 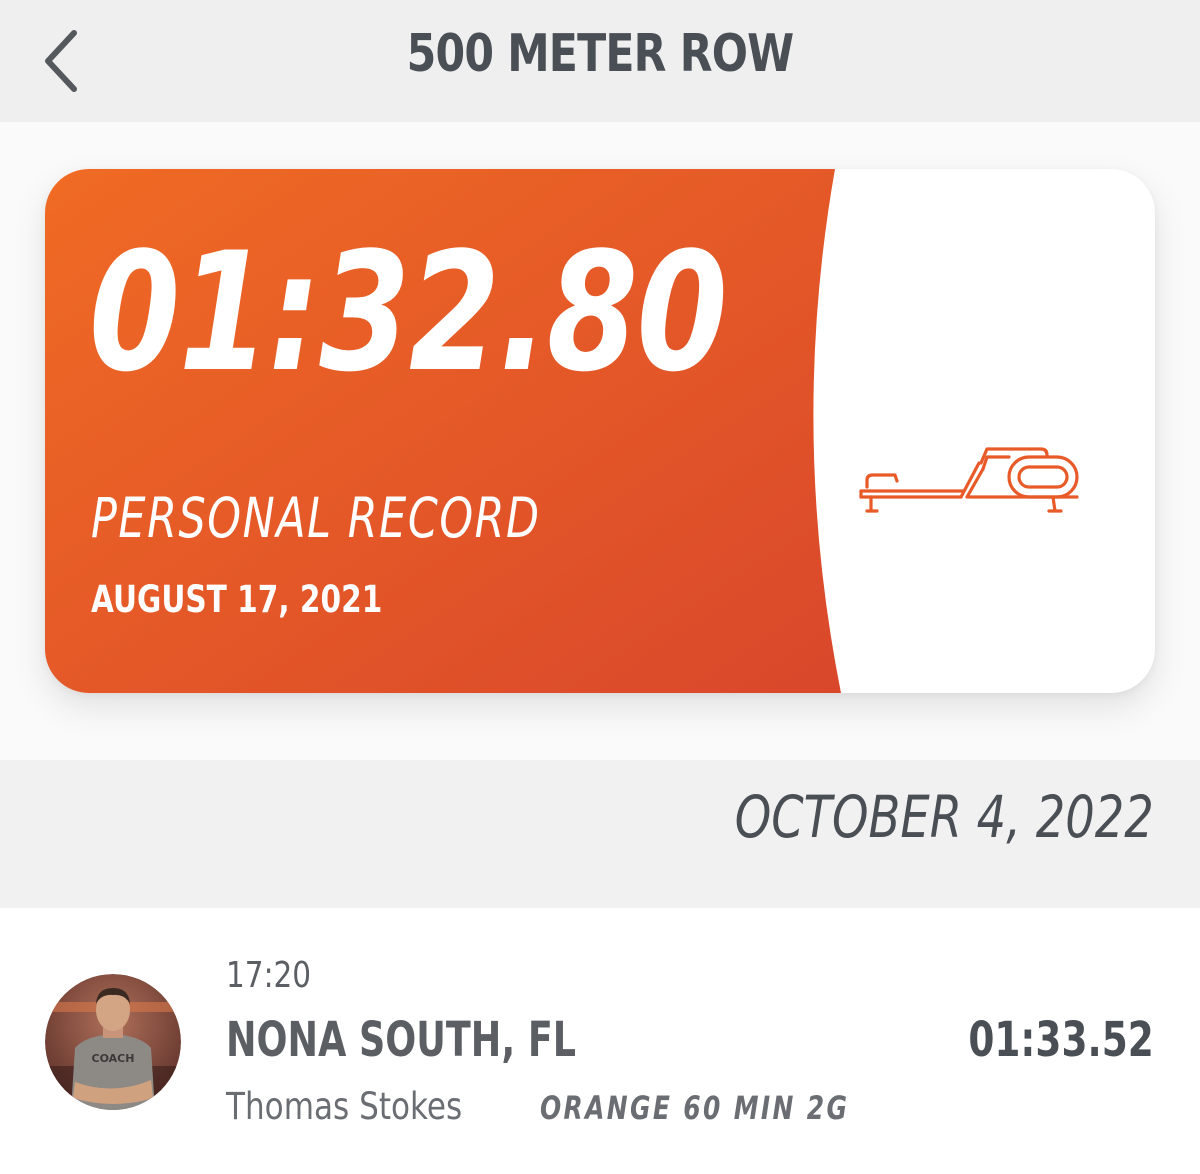 What do you see at coordinates (600, 54) in the screenshot?
I see `page-title: 500 METER ROW` at bounding box center [600, 54].